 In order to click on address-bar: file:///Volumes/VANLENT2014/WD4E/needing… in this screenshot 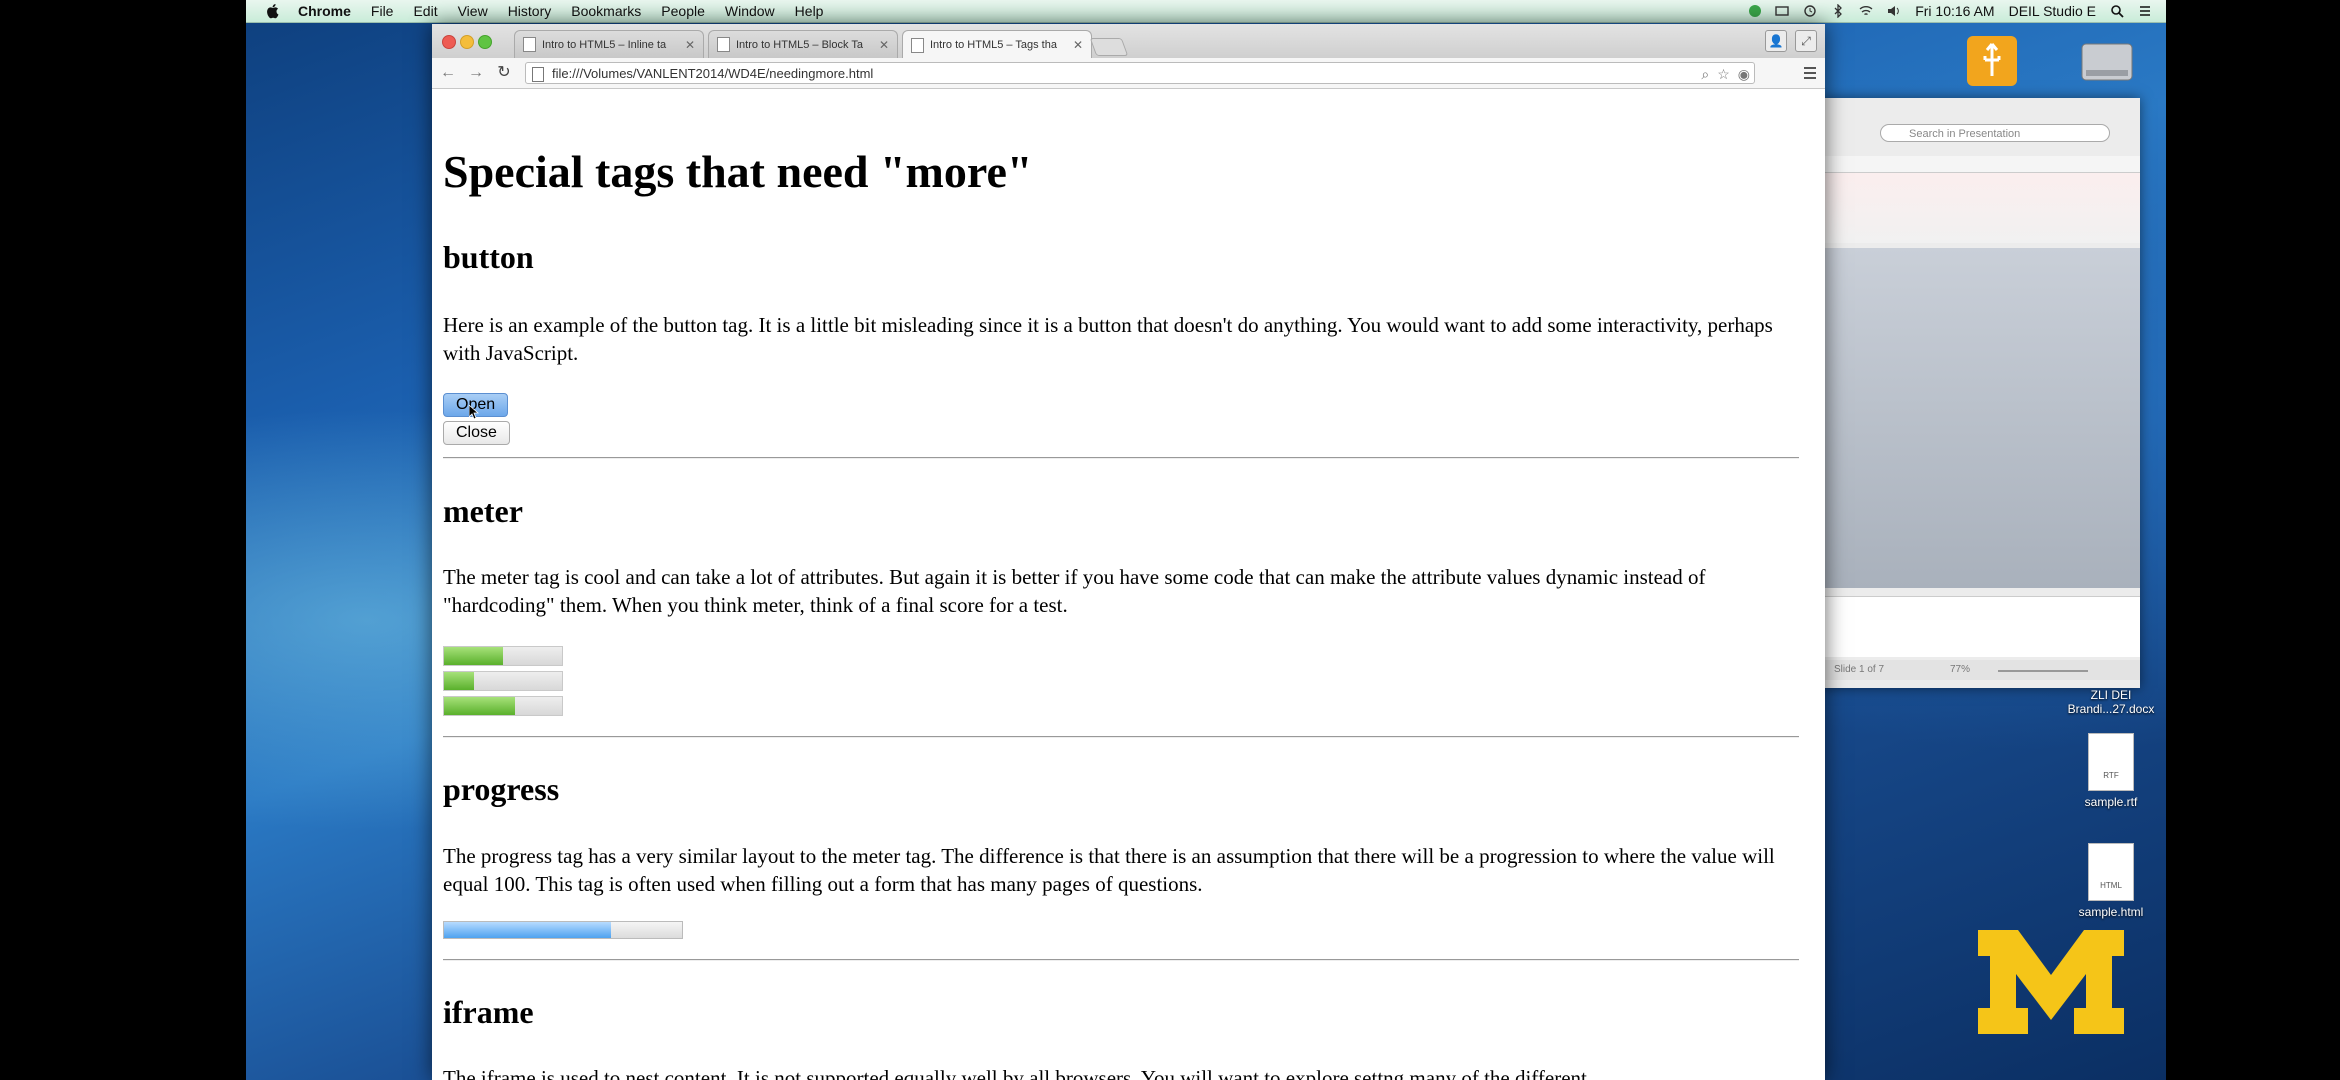, I will do `click(1140, 73)`.